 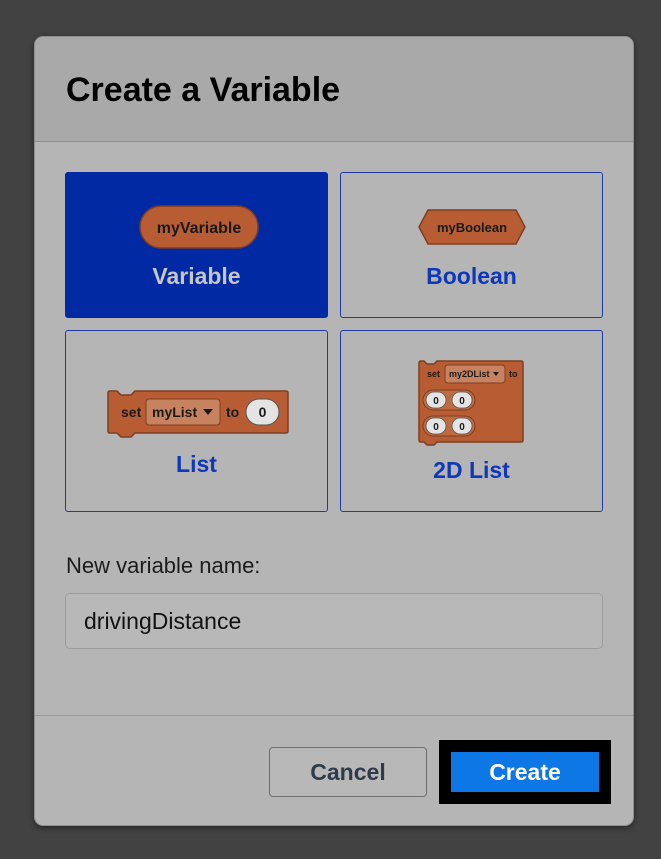 I want to click on list-block-value: 0, so click(x=263, y=412).